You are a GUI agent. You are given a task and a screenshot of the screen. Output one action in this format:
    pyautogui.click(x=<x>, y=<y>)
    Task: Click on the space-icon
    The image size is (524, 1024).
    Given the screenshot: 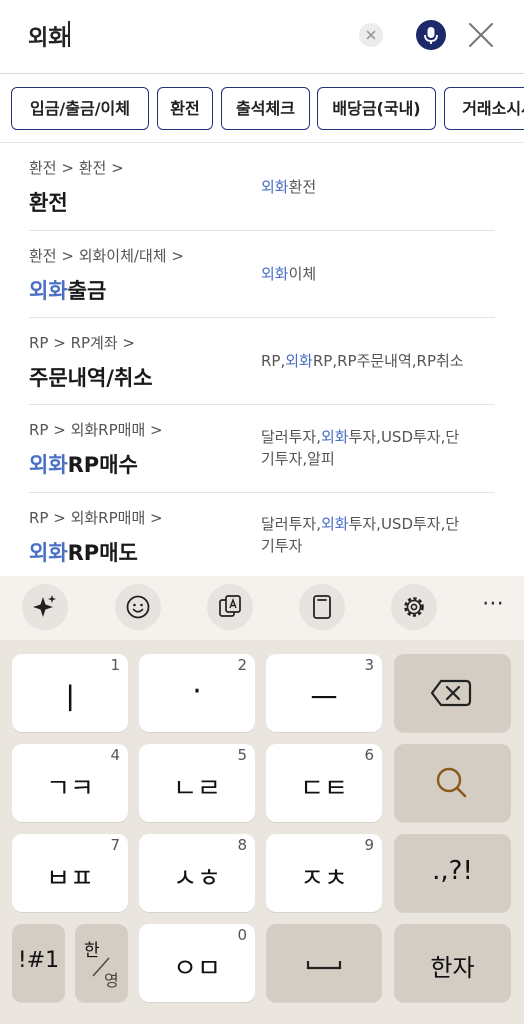 What is the action you would take?
    pyautogui.click(x=324, y=965)
    